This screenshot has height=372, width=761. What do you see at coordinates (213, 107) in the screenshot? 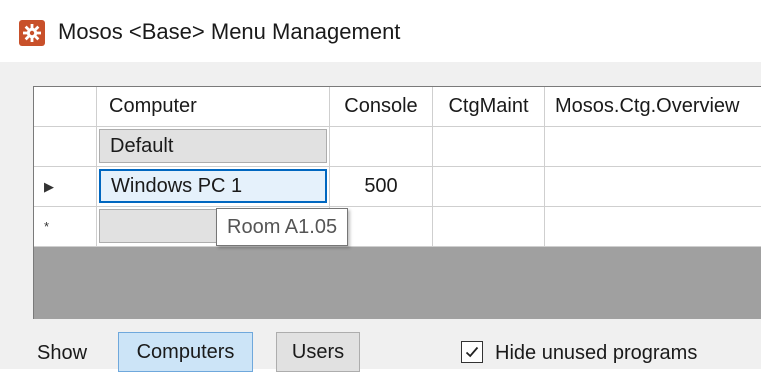
I see `column-header-computer: Computer` at bounding box center [213, 107].